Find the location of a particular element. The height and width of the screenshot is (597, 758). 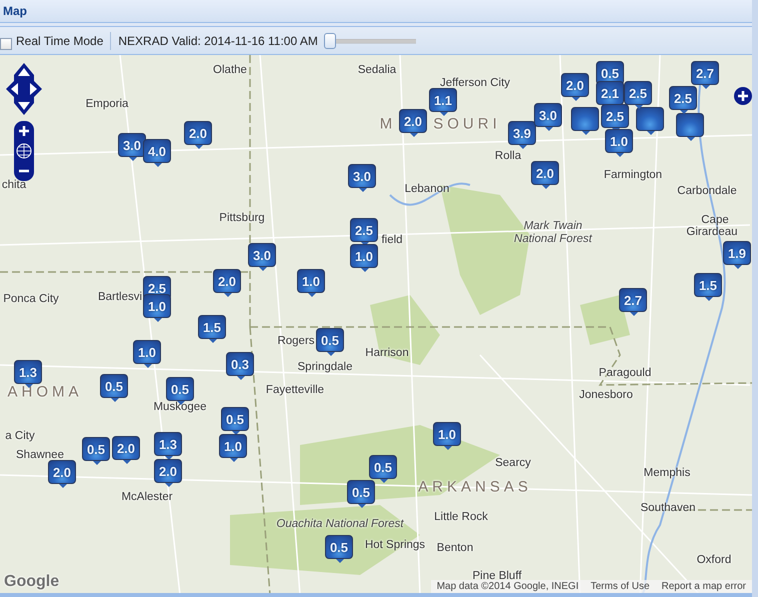

city-label: a City is located at coordinates (20, 436).